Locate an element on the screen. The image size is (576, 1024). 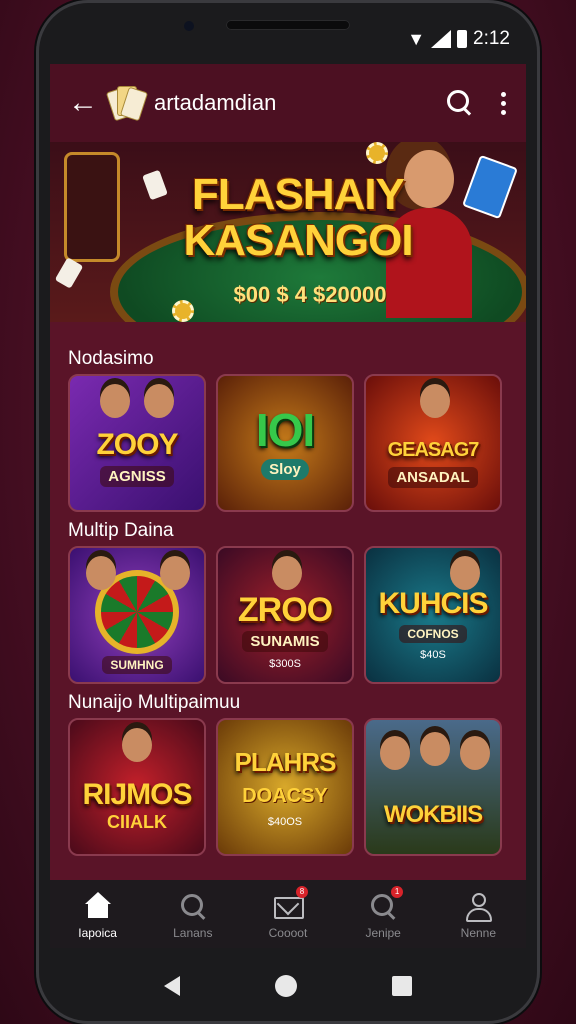
game-tile: PLAHRS DOACSY $40OS is located at coordinates (285, 787).